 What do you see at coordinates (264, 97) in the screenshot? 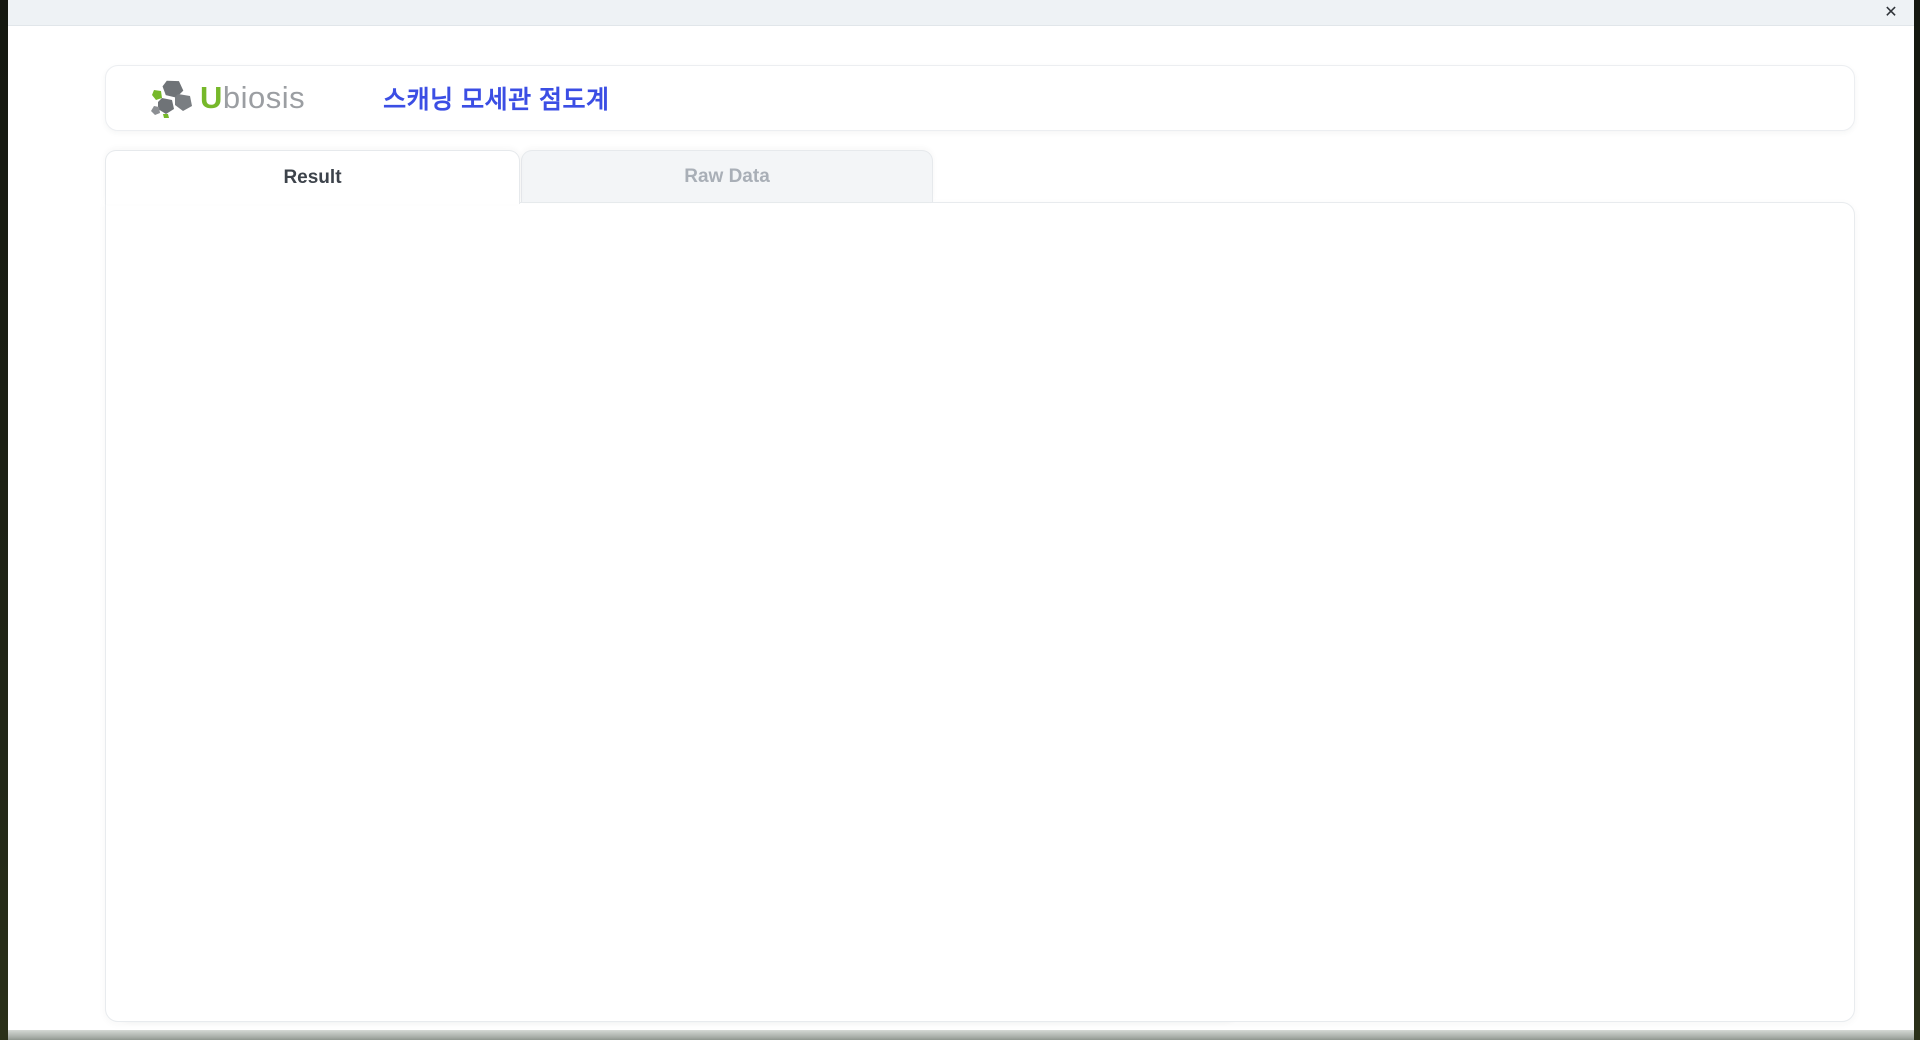
I see `brand-name-rest: biosis` at bounding box center [264, 97].